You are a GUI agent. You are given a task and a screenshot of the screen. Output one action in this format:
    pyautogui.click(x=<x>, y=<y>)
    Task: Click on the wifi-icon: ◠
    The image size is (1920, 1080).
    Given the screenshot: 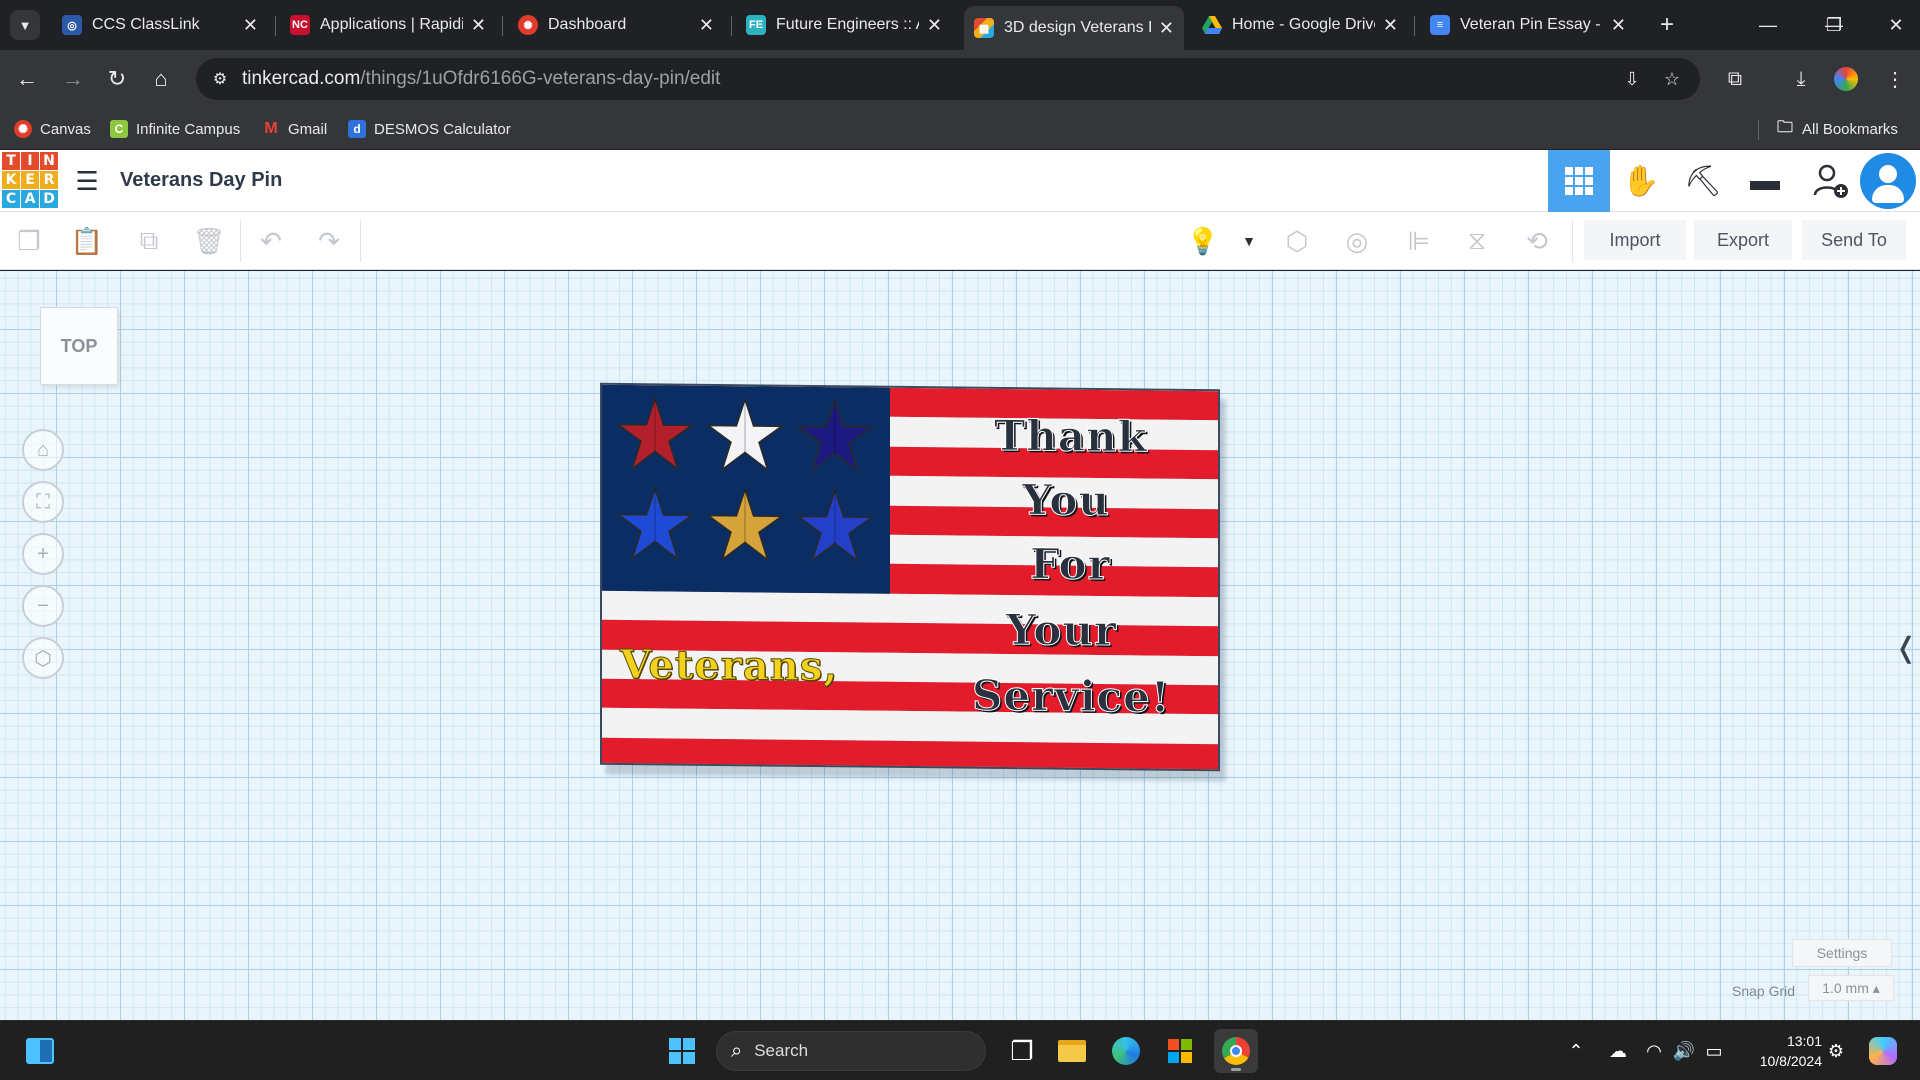 What is the action you would take?
    pyautogui.click(x=1654, y=1051)
    